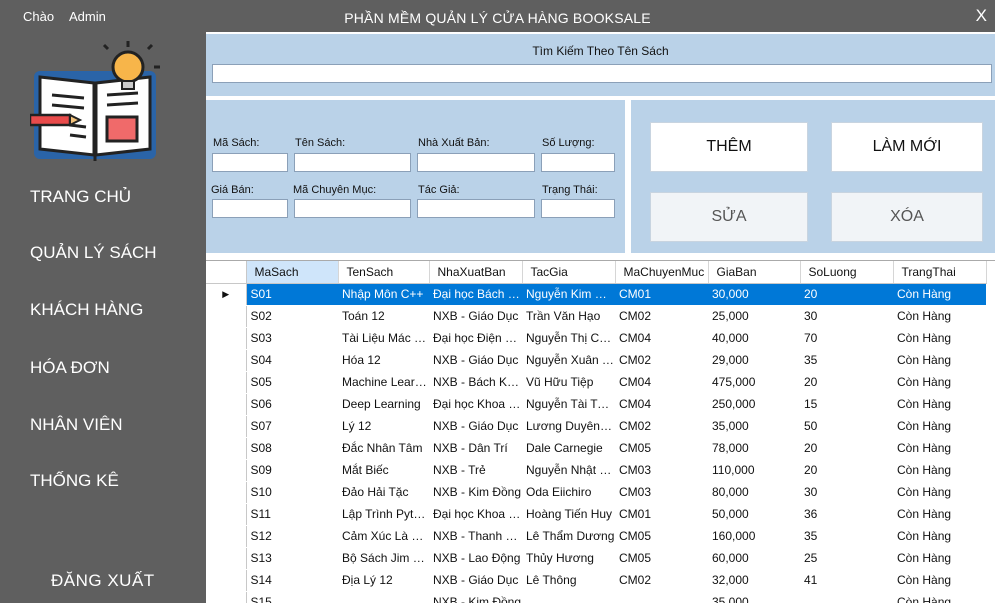 The image size is (995, 603). Describe the element at coordinates (70, 368) in the screenshot. I see `sidebar-item-invoices: HÓA ĐƠN` at that location.